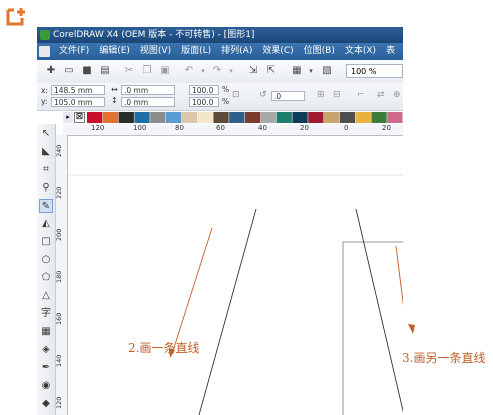 The image size is (493, 415). Describe the element at coordinates (105, 71) in the screenshot. I see `print-icon: ▤` at that location.